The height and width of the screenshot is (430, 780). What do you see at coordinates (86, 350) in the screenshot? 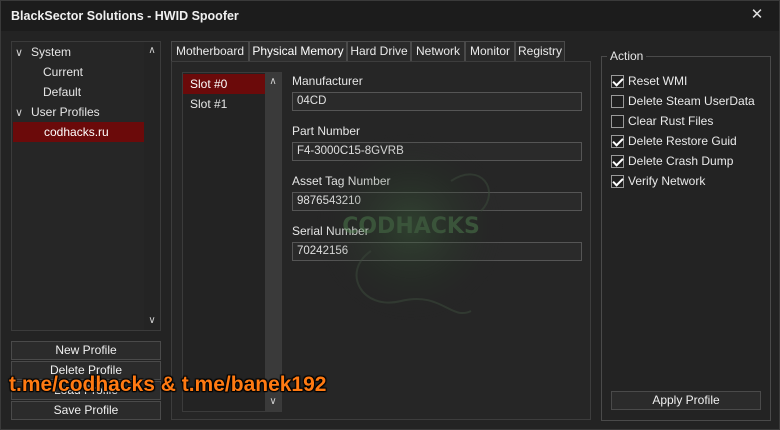
I see `new-profile-button: New Profile` at bounding box center [86, 350].